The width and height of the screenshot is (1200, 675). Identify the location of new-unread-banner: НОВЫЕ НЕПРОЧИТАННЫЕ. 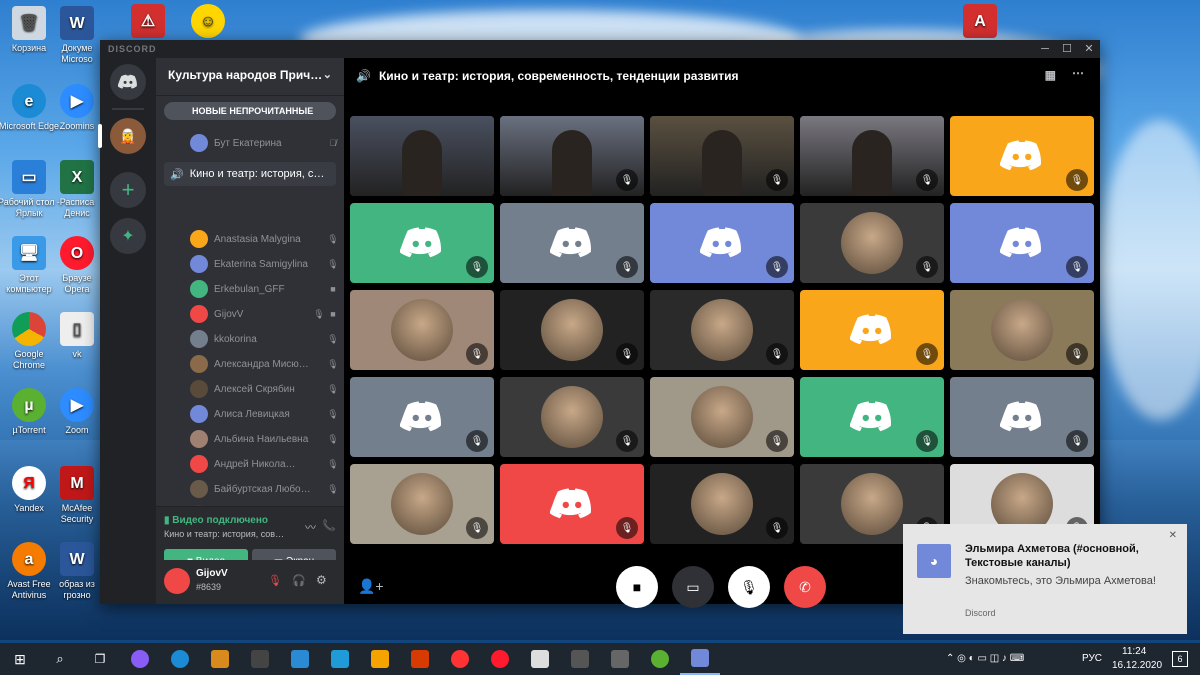
(250, 111).